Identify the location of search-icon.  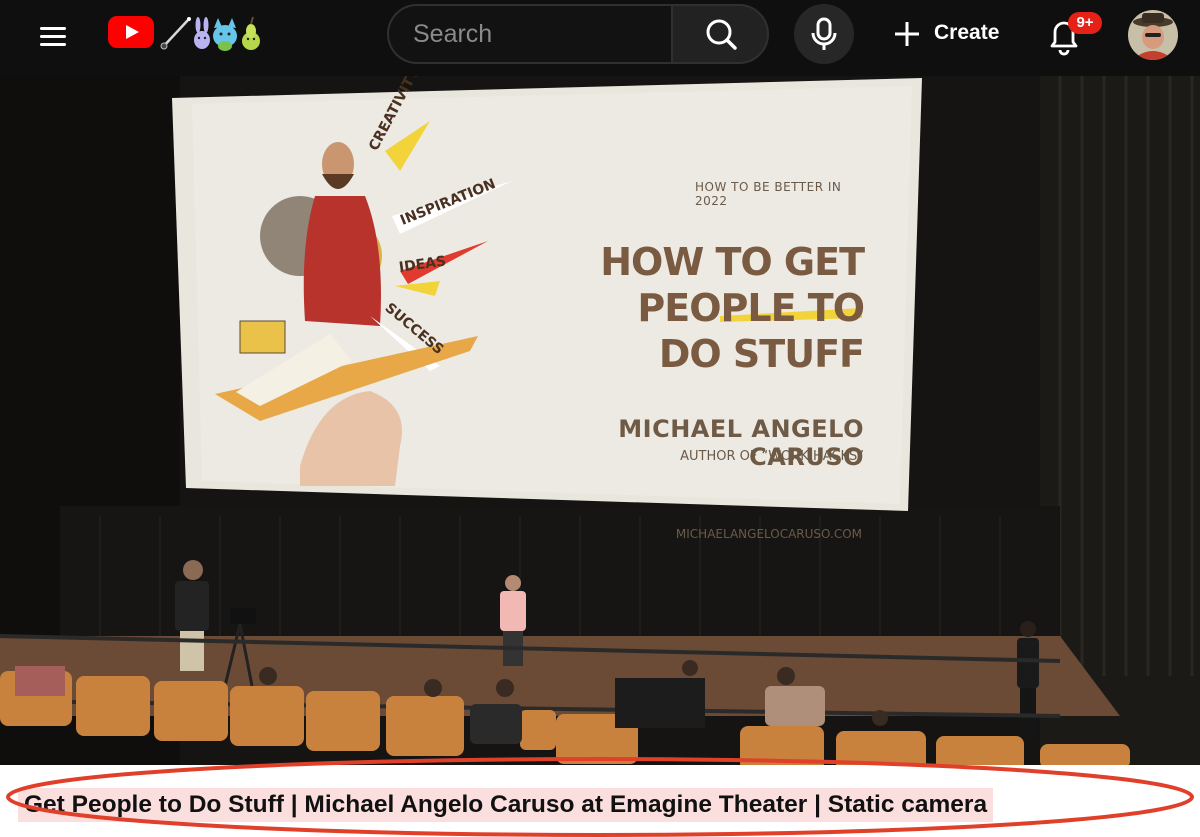
(721, 34).